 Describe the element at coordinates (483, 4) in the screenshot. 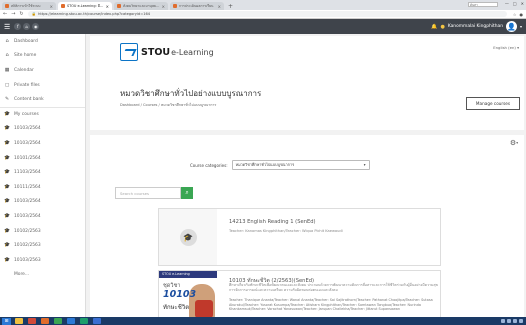

I see `window-search-input: ค้นหา` at that location.